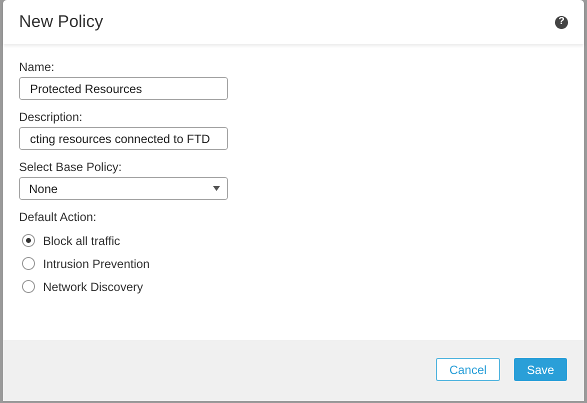 This screenshot has height=403, width=587. What do you see at coordinates (561, 22) in the screenshot?
I see `help-icon: ?` at bounding box center [561, 22].